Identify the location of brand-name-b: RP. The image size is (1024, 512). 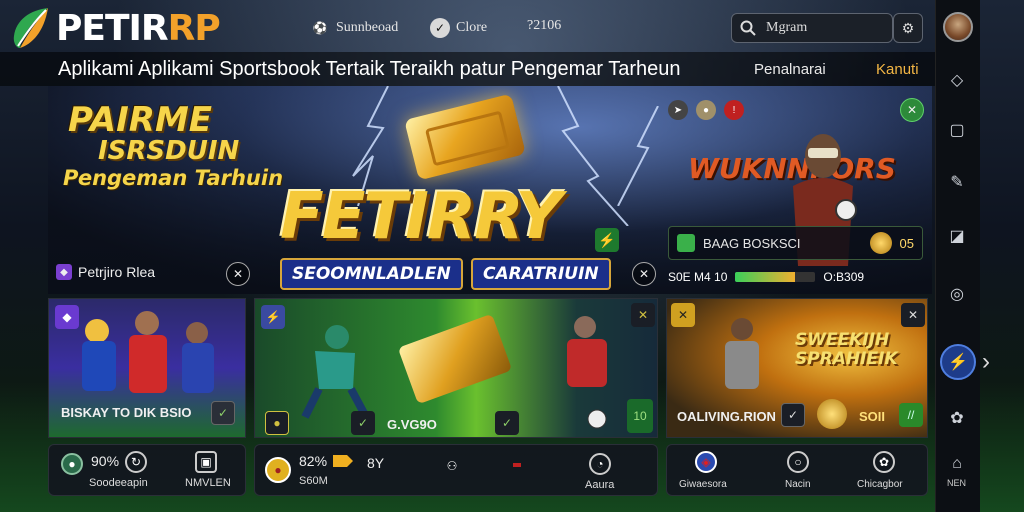
(194, 28).